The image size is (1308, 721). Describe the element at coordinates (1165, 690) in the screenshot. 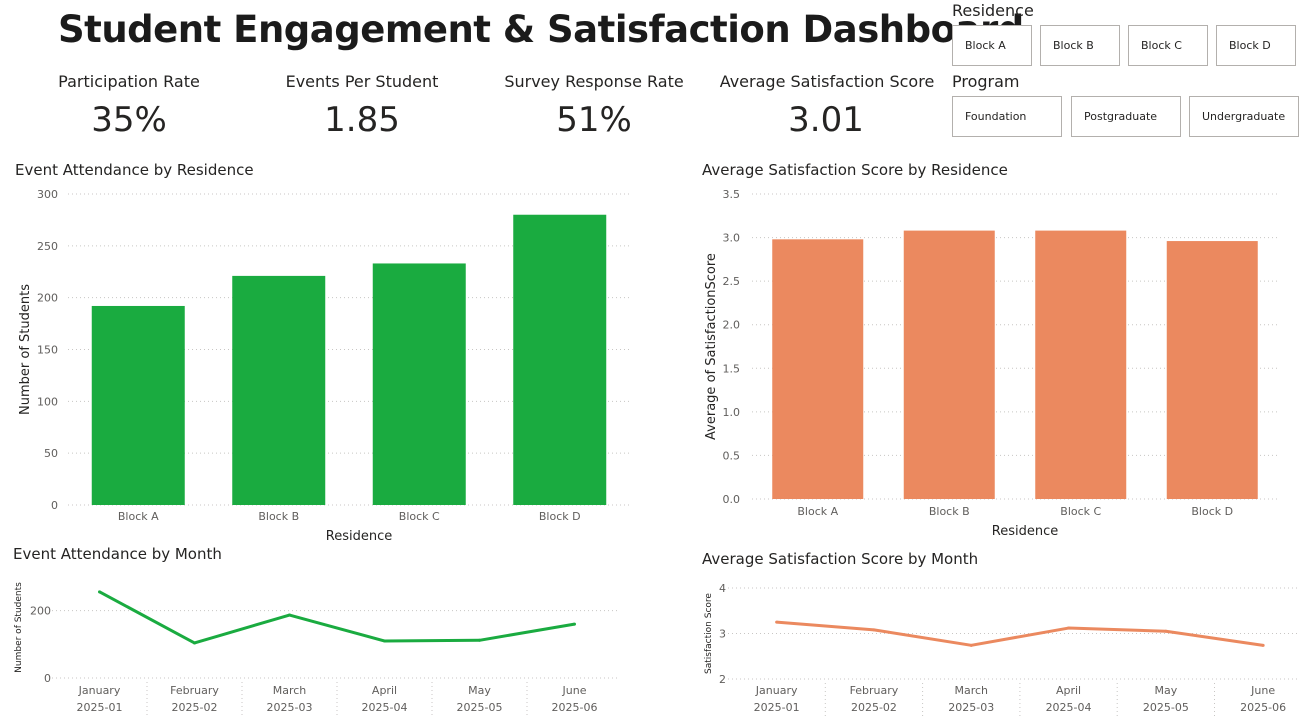

I see `satisfaction_by_month-xtick-month: May` at that location.